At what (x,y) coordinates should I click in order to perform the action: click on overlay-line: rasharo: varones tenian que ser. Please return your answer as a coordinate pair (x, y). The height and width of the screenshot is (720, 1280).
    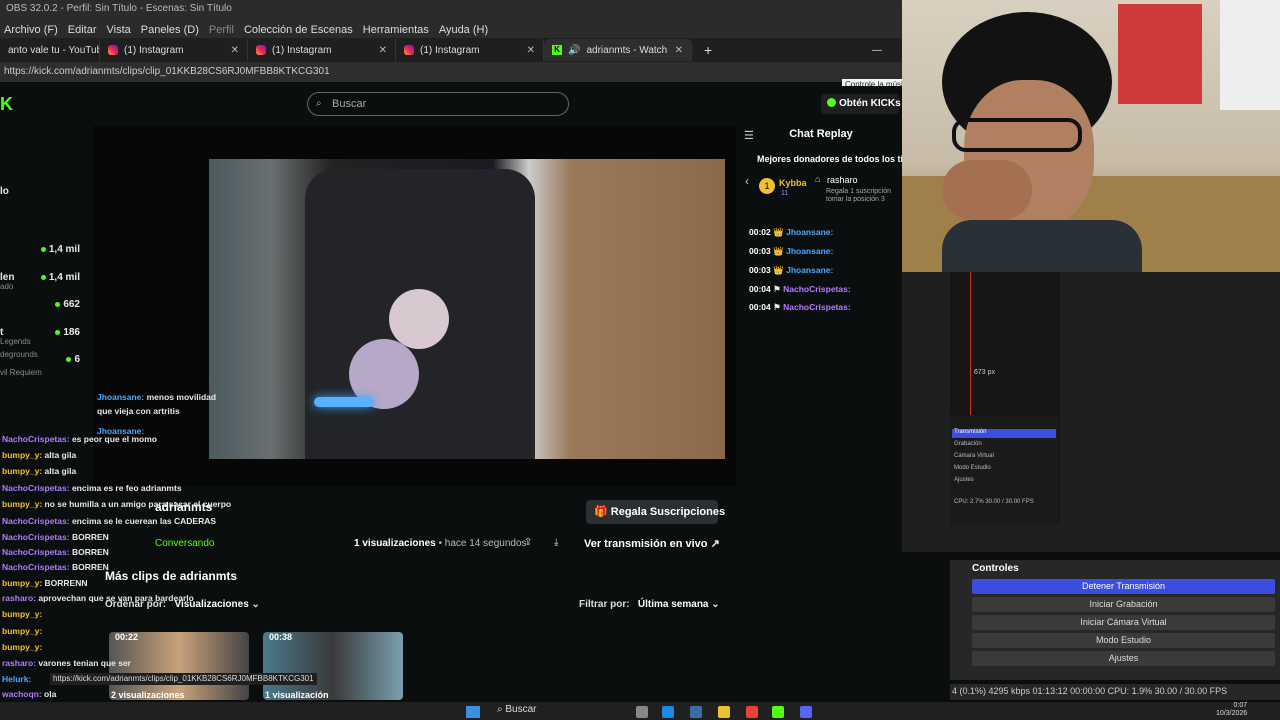
    Looking at the image, I should click on (66, 663).